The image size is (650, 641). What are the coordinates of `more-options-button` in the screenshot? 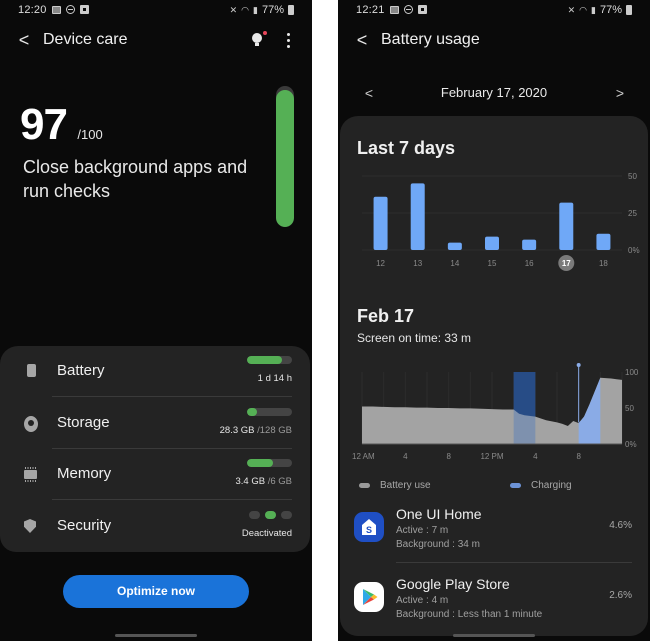 It's located at (288, 41).